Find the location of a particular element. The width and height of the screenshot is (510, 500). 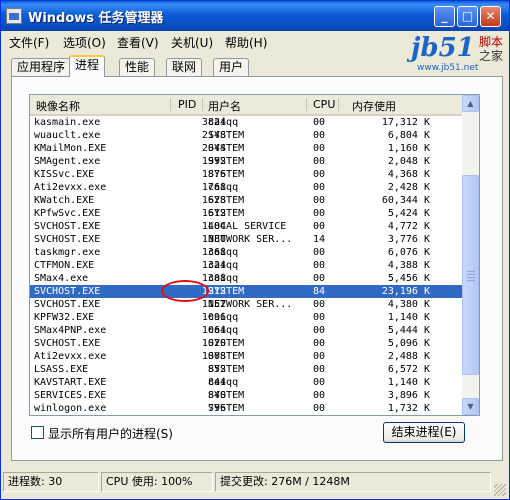

process-row: kasmain.exe 3824 caiqq 00 17,312 K is located at coordinates (246, 122).